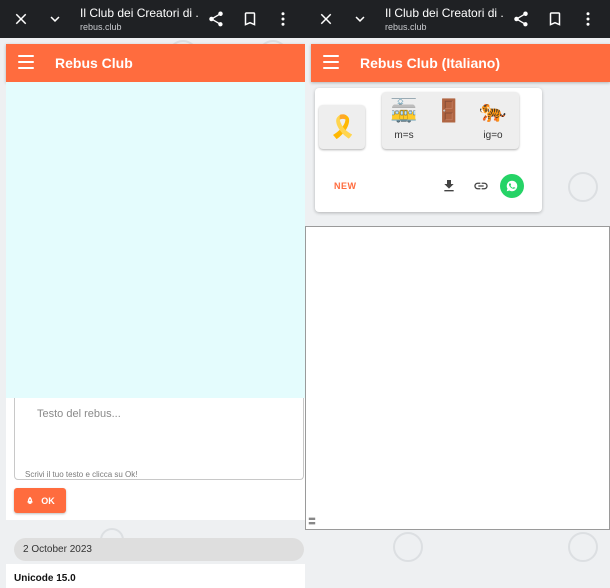 Image resolution: width=610 pixels, height=588 pixels. What do you see at coordinates (159, 549) in the screenshot?
I see `date-chip: 2 October 2023` at bounding box center [159, 549].